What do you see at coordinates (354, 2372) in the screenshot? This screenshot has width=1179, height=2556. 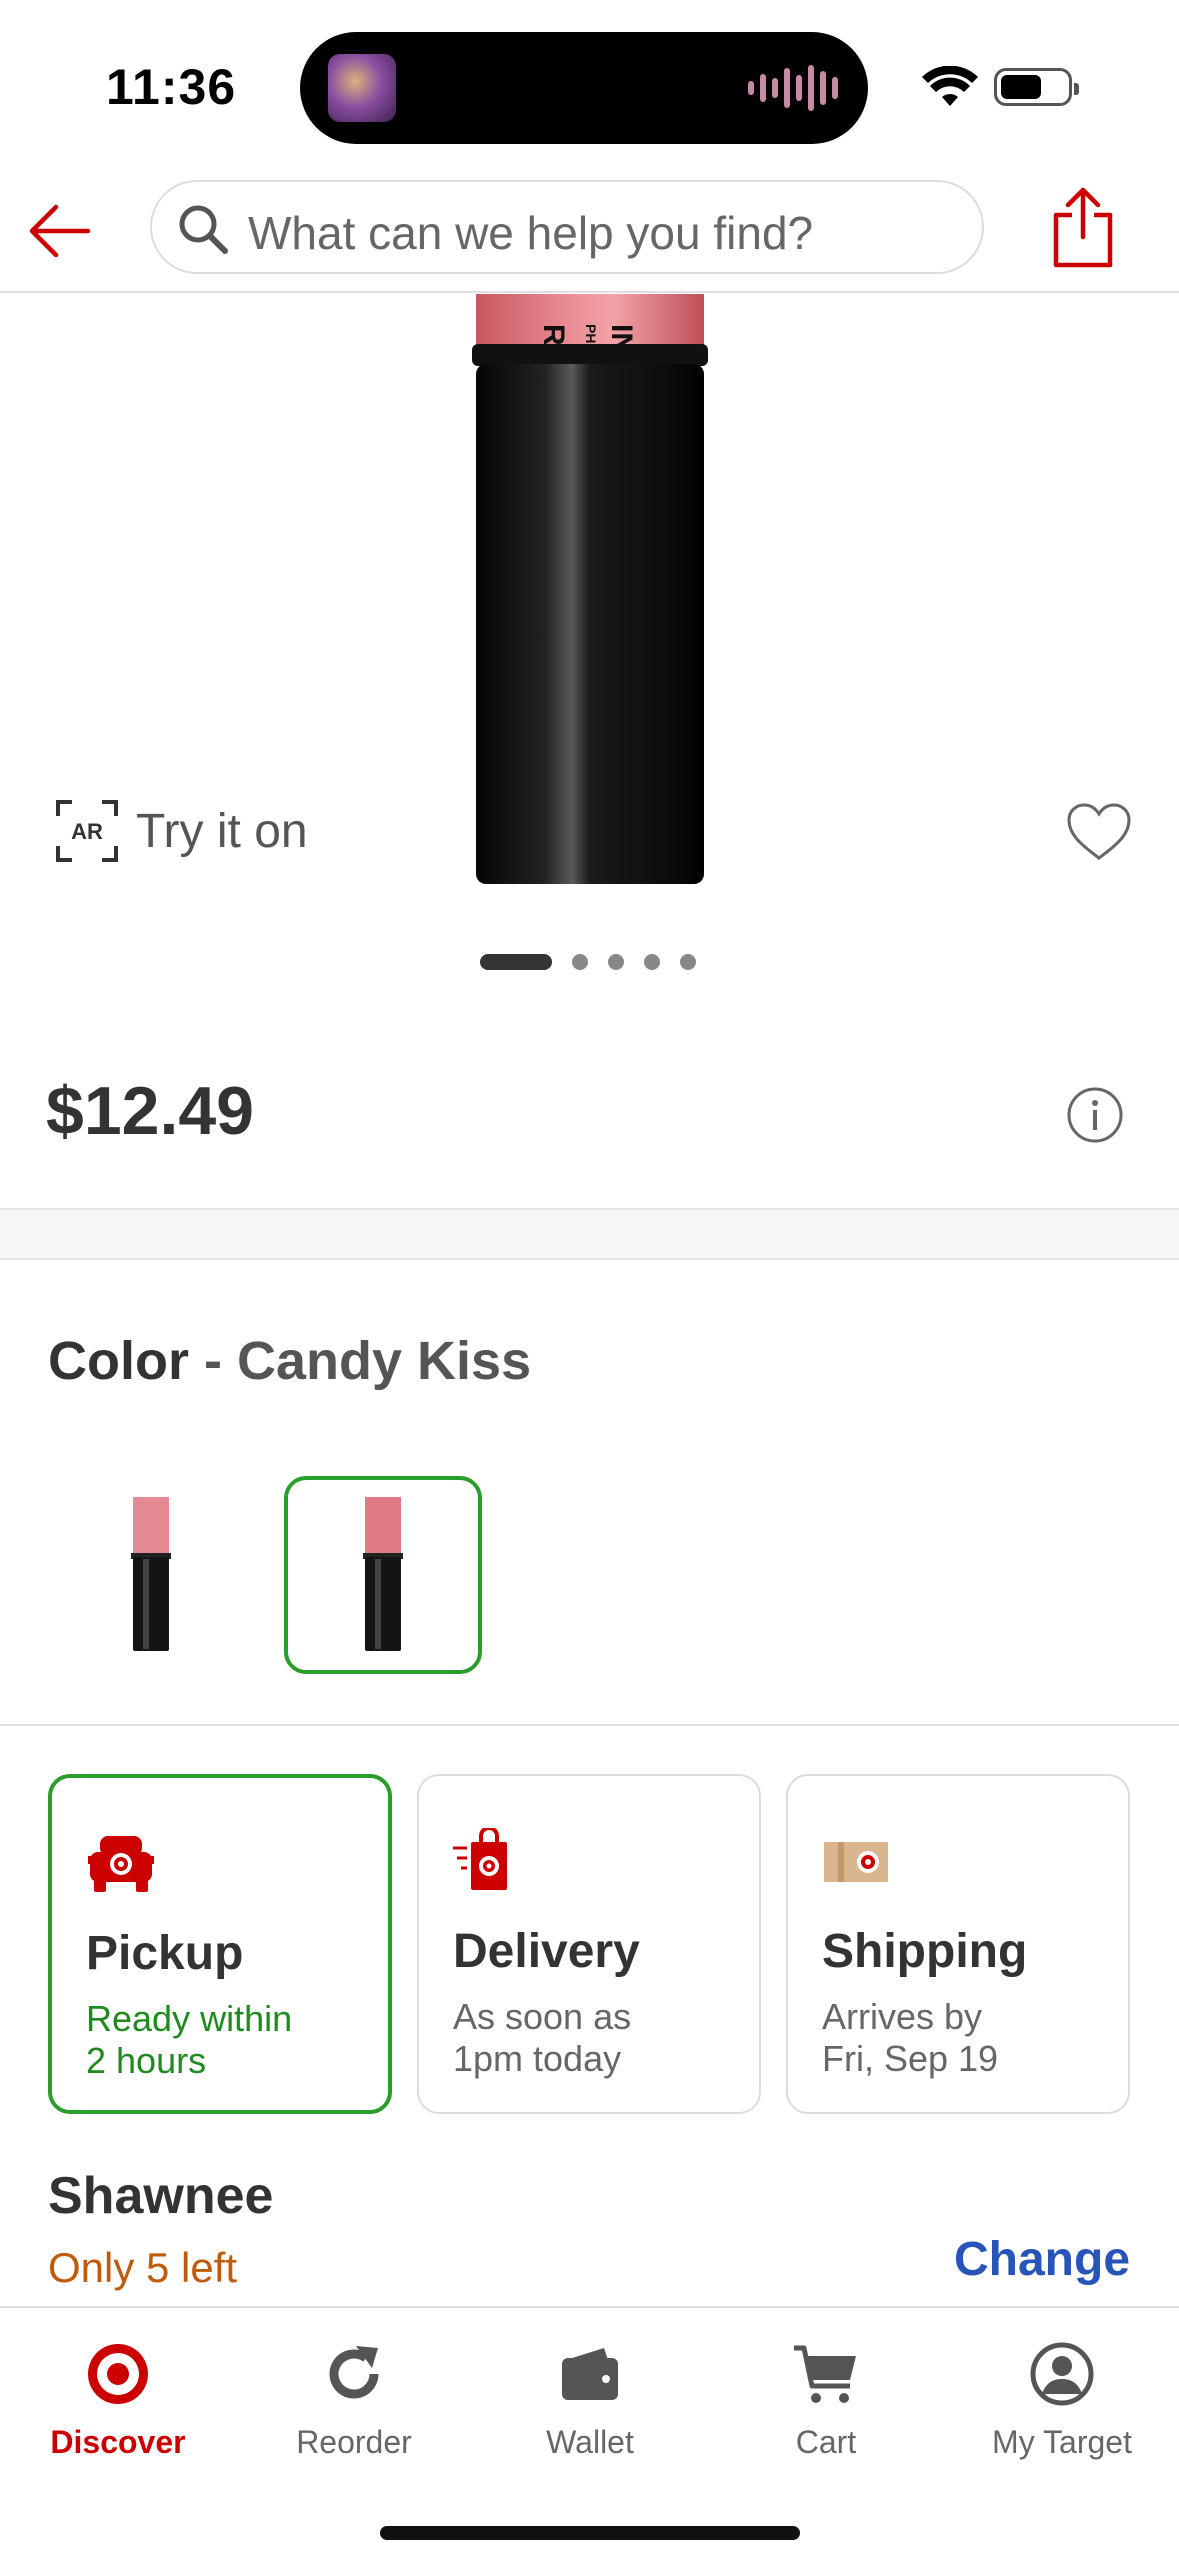 I see `reorder-icon` at bounding box center [354, 2372].